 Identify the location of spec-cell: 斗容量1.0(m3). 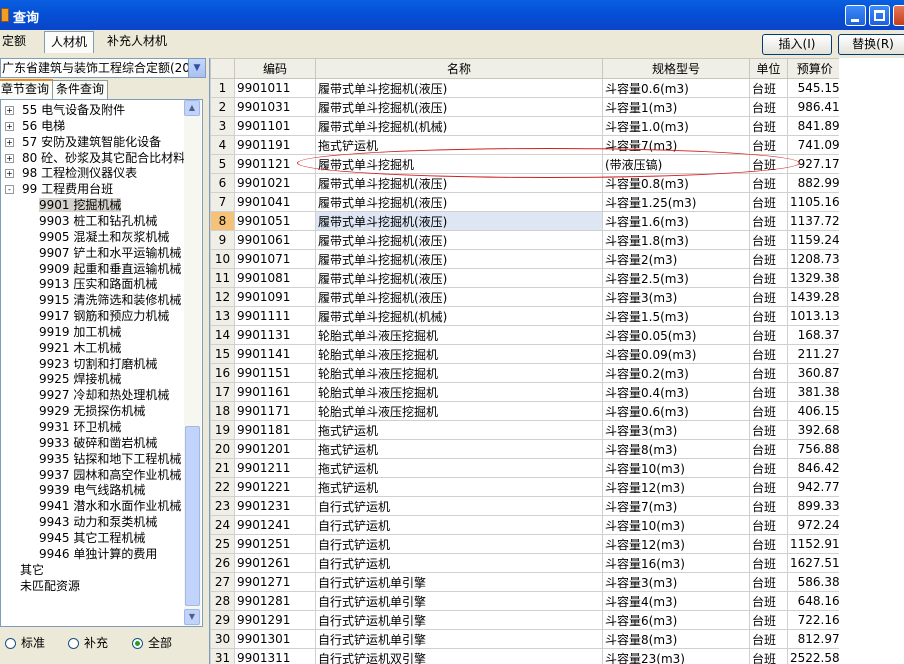
(676, 126).